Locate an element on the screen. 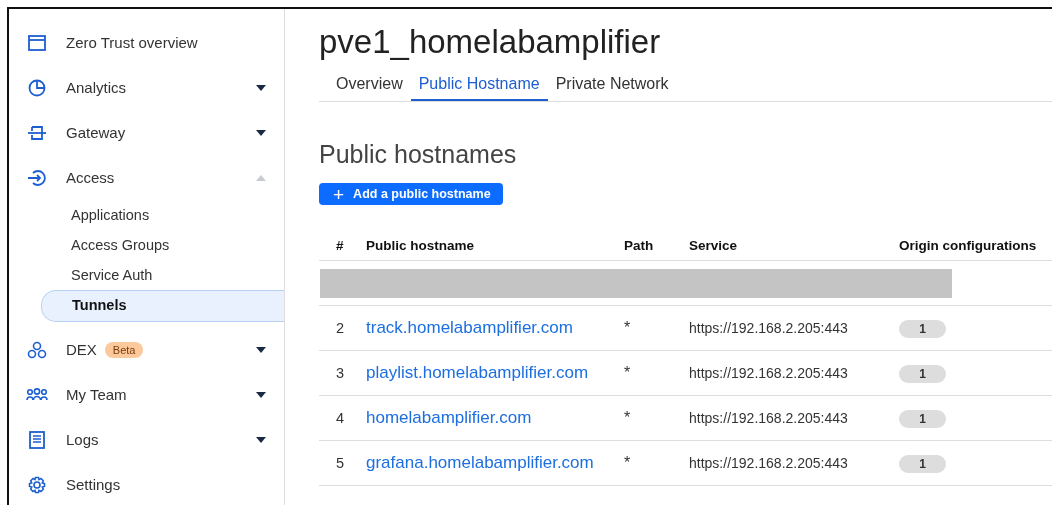 This screenshot has height=505, width=1052. row-number: 3 is located at coordinates (340, 373).